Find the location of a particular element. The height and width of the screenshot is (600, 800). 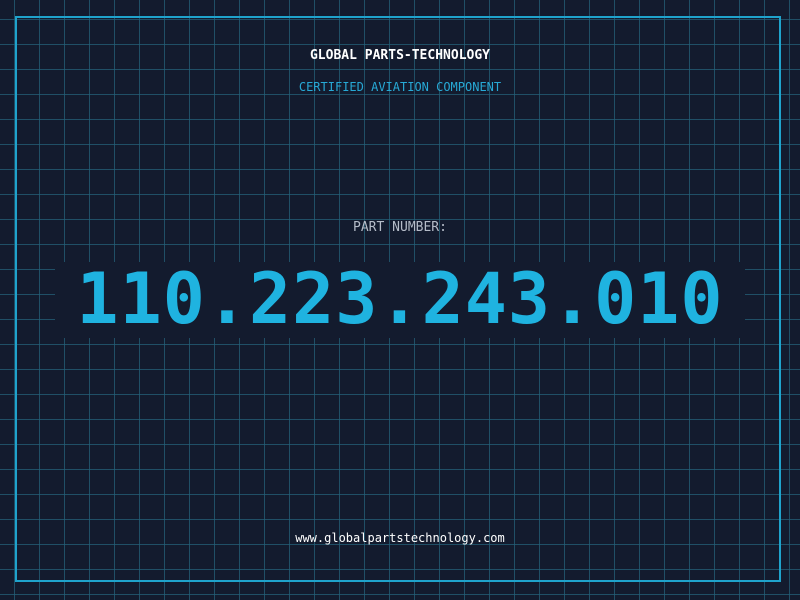

part-number-value: 110.223.243.010 is located at coordinates (400, 299).